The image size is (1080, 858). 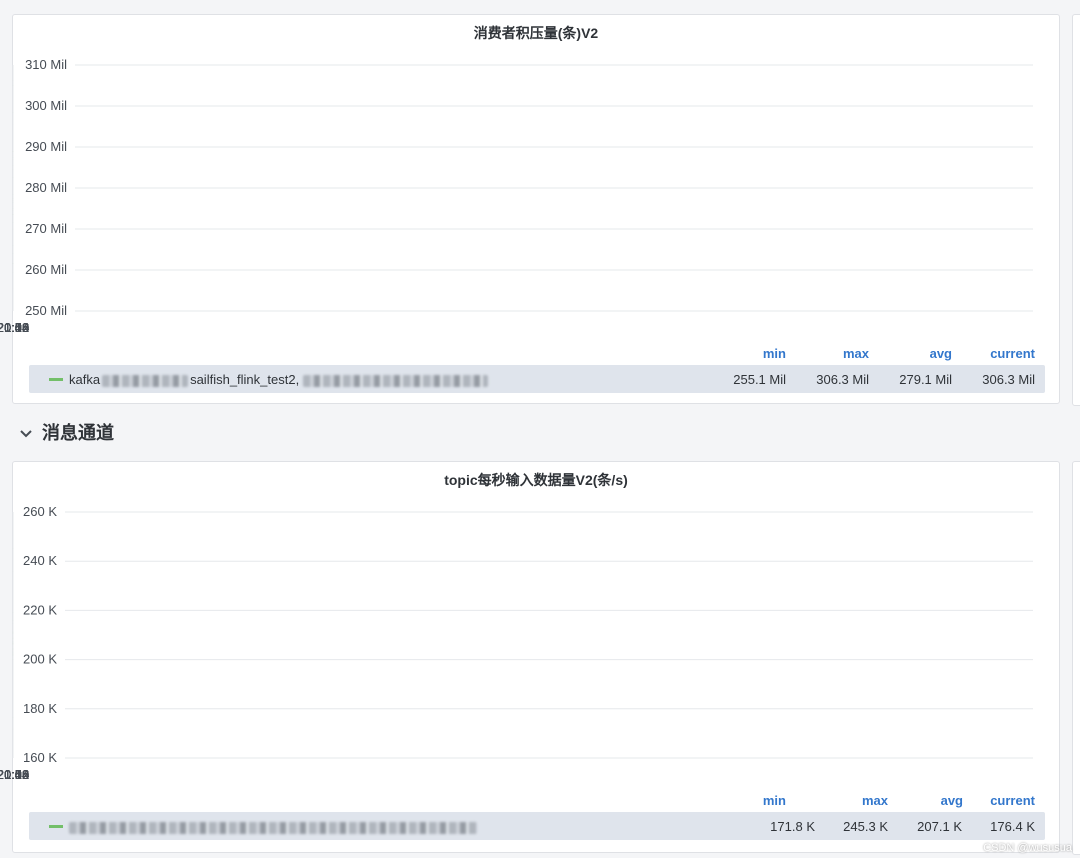 I want to click on legend-row: 171.8 K 245.3 K 207.1 K 176.4 K, so click(x=537, y=826).